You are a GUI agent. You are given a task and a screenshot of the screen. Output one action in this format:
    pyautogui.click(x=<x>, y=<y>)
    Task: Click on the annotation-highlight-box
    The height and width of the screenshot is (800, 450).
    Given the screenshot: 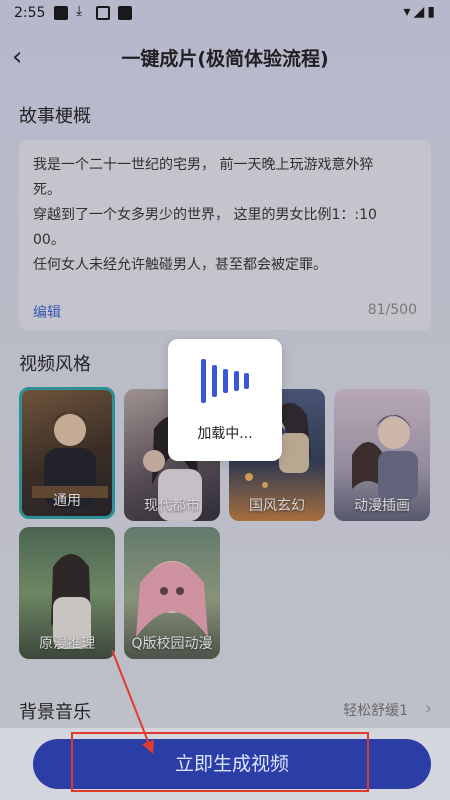 What is the action you would take?
    pyautogui.click(x=220, y=762)
    